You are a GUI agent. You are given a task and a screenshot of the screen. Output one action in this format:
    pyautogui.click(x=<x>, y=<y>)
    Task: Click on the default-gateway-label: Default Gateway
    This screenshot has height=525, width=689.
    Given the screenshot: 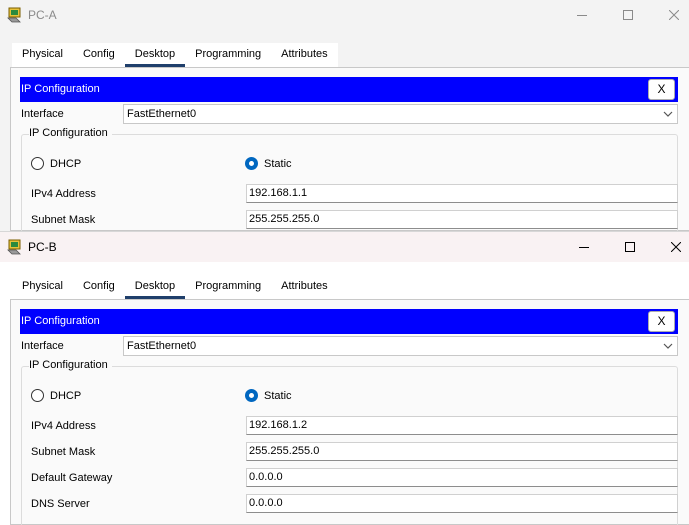 What is the action you would take?
    pyautogui.click(x=72, y=478)
    